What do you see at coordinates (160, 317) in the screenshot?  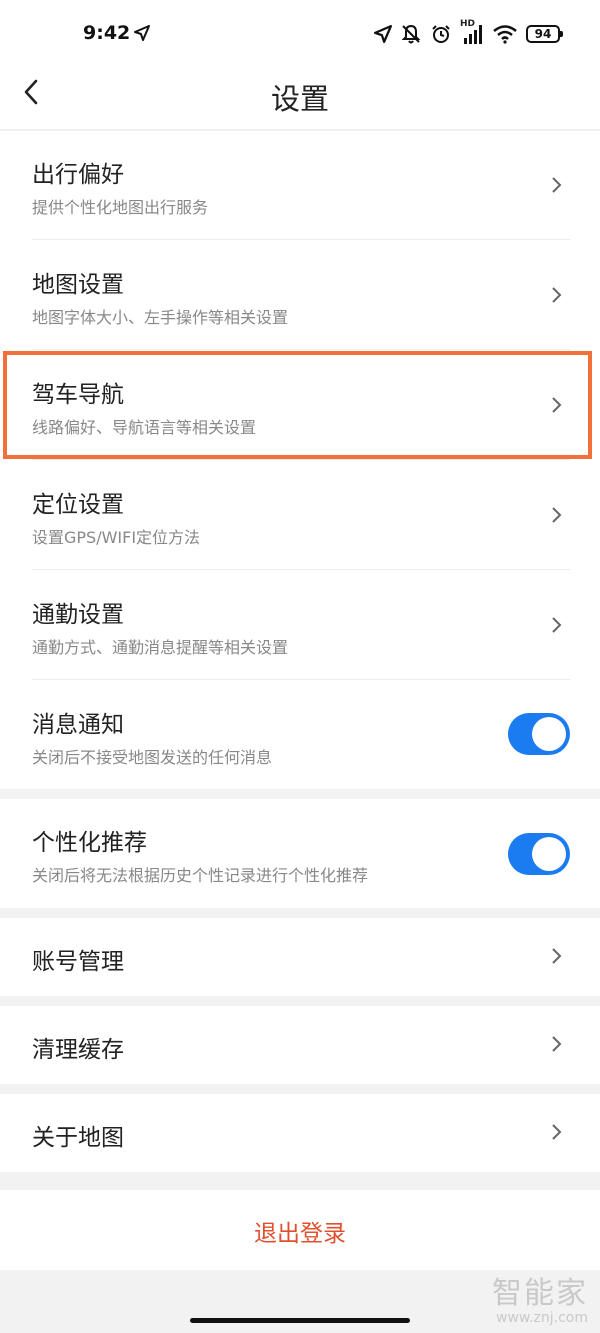 I see `setting-desc: 地图字体大小、左手操作等相关设置` at bounding box center [160, 317].